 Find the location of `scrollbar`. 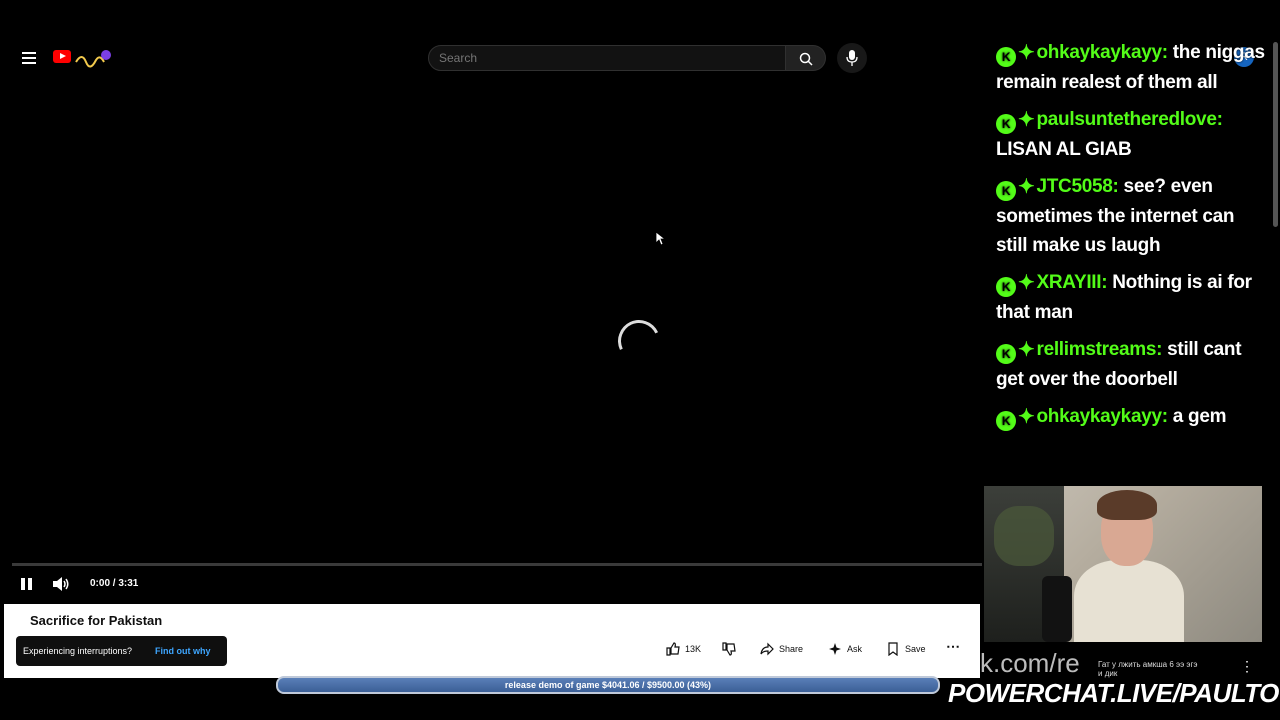

scrollbar is located at coordinates (1275, 134).